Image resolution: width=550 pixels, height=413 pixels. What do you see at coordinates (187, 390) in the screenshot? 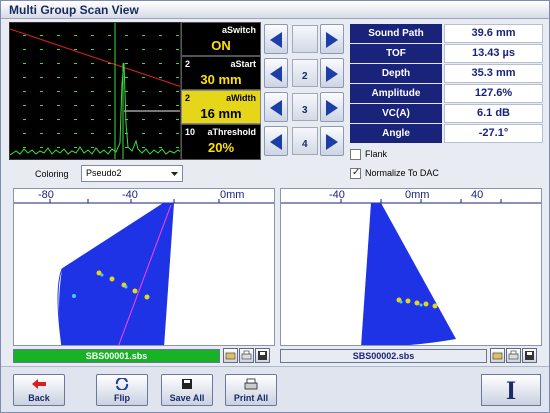
I see `save-all-button: Save All` at bounding box center [187, 390].